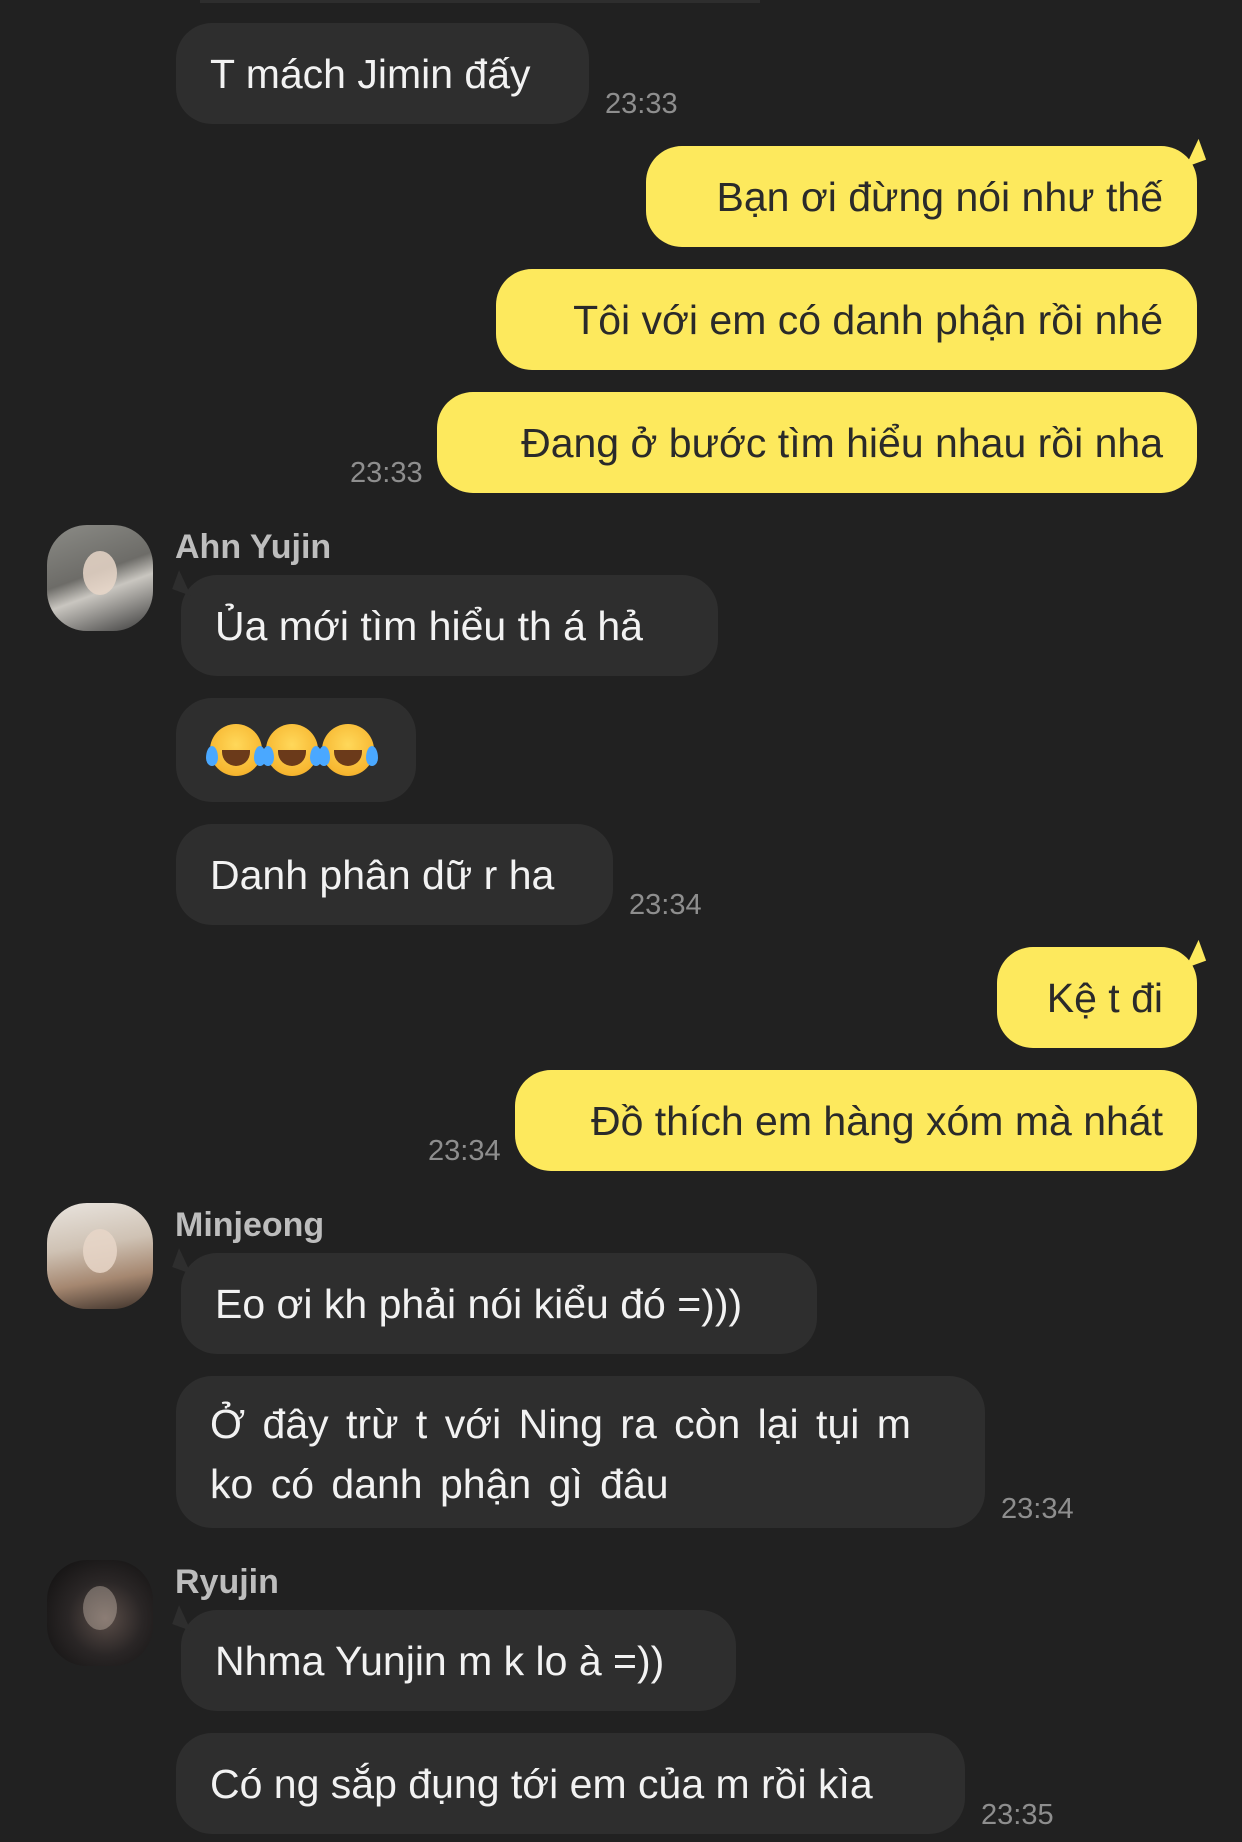 This screenshot has width=1242, height=1842. I want to click on message-text: Ủa mới tìm hiểu th á hả, so click(429, 625).